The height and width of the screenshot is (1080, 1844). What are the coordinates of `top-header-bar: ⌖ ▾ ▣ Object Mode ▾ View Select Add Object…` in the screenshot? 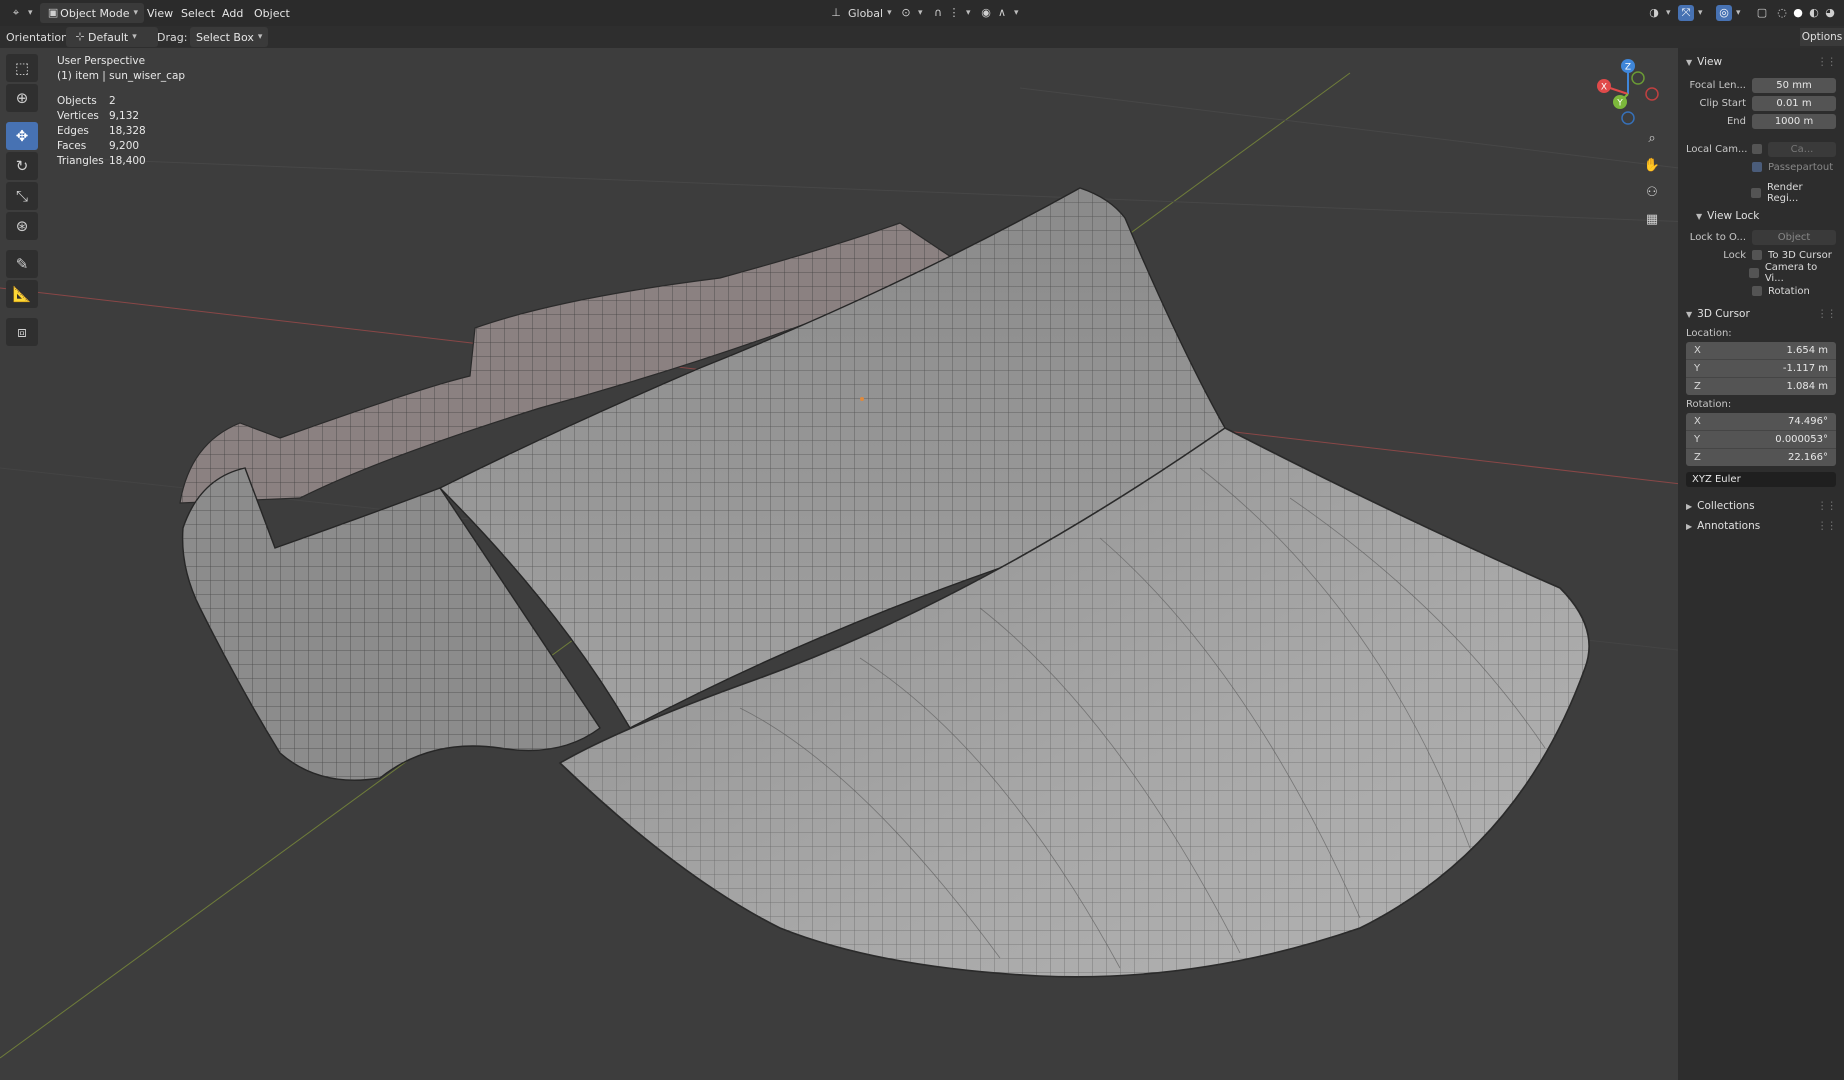 It's located at (922, 13).